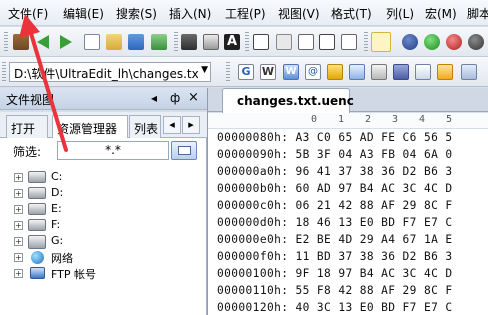  I want to click on wikipedia-icon: W, so click(268, 72).